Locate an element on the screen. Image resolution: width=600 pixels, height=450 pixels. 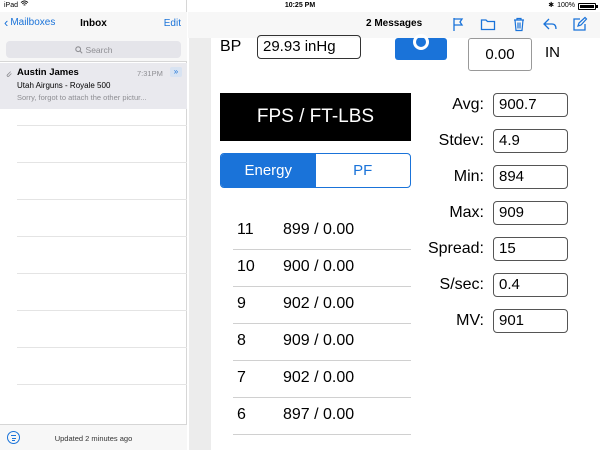
stat-value-stdev: 4.9 is located at coordinates (530, 141).